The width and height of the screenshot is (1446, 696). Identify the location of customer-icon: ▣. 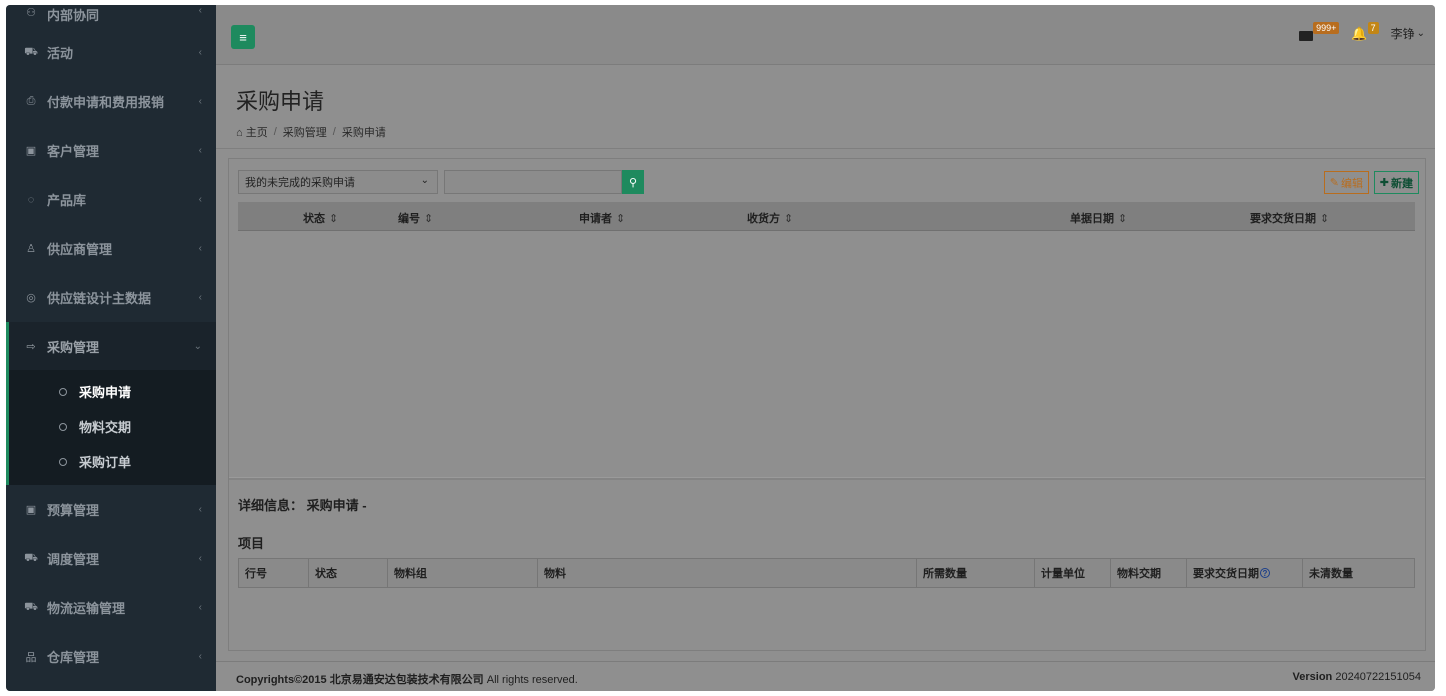
(31, 151).